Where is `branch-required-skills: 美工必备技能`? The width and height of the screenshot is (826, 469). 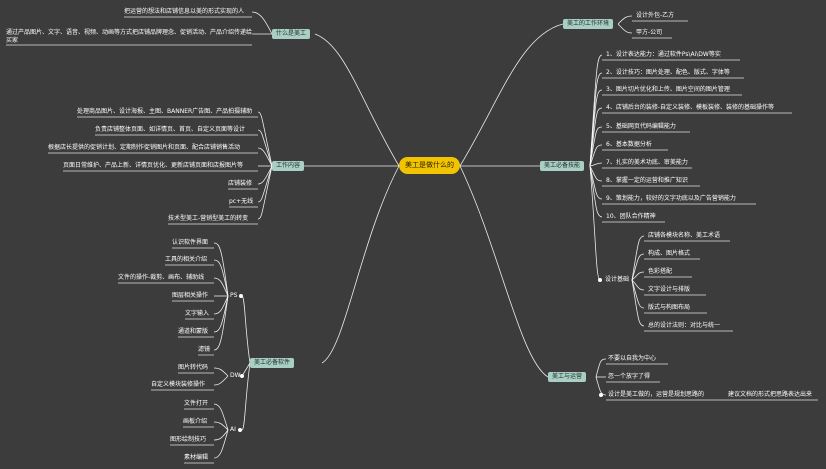
branch-required-skills: 美工必备技能 is located at coordinates (562, 166).